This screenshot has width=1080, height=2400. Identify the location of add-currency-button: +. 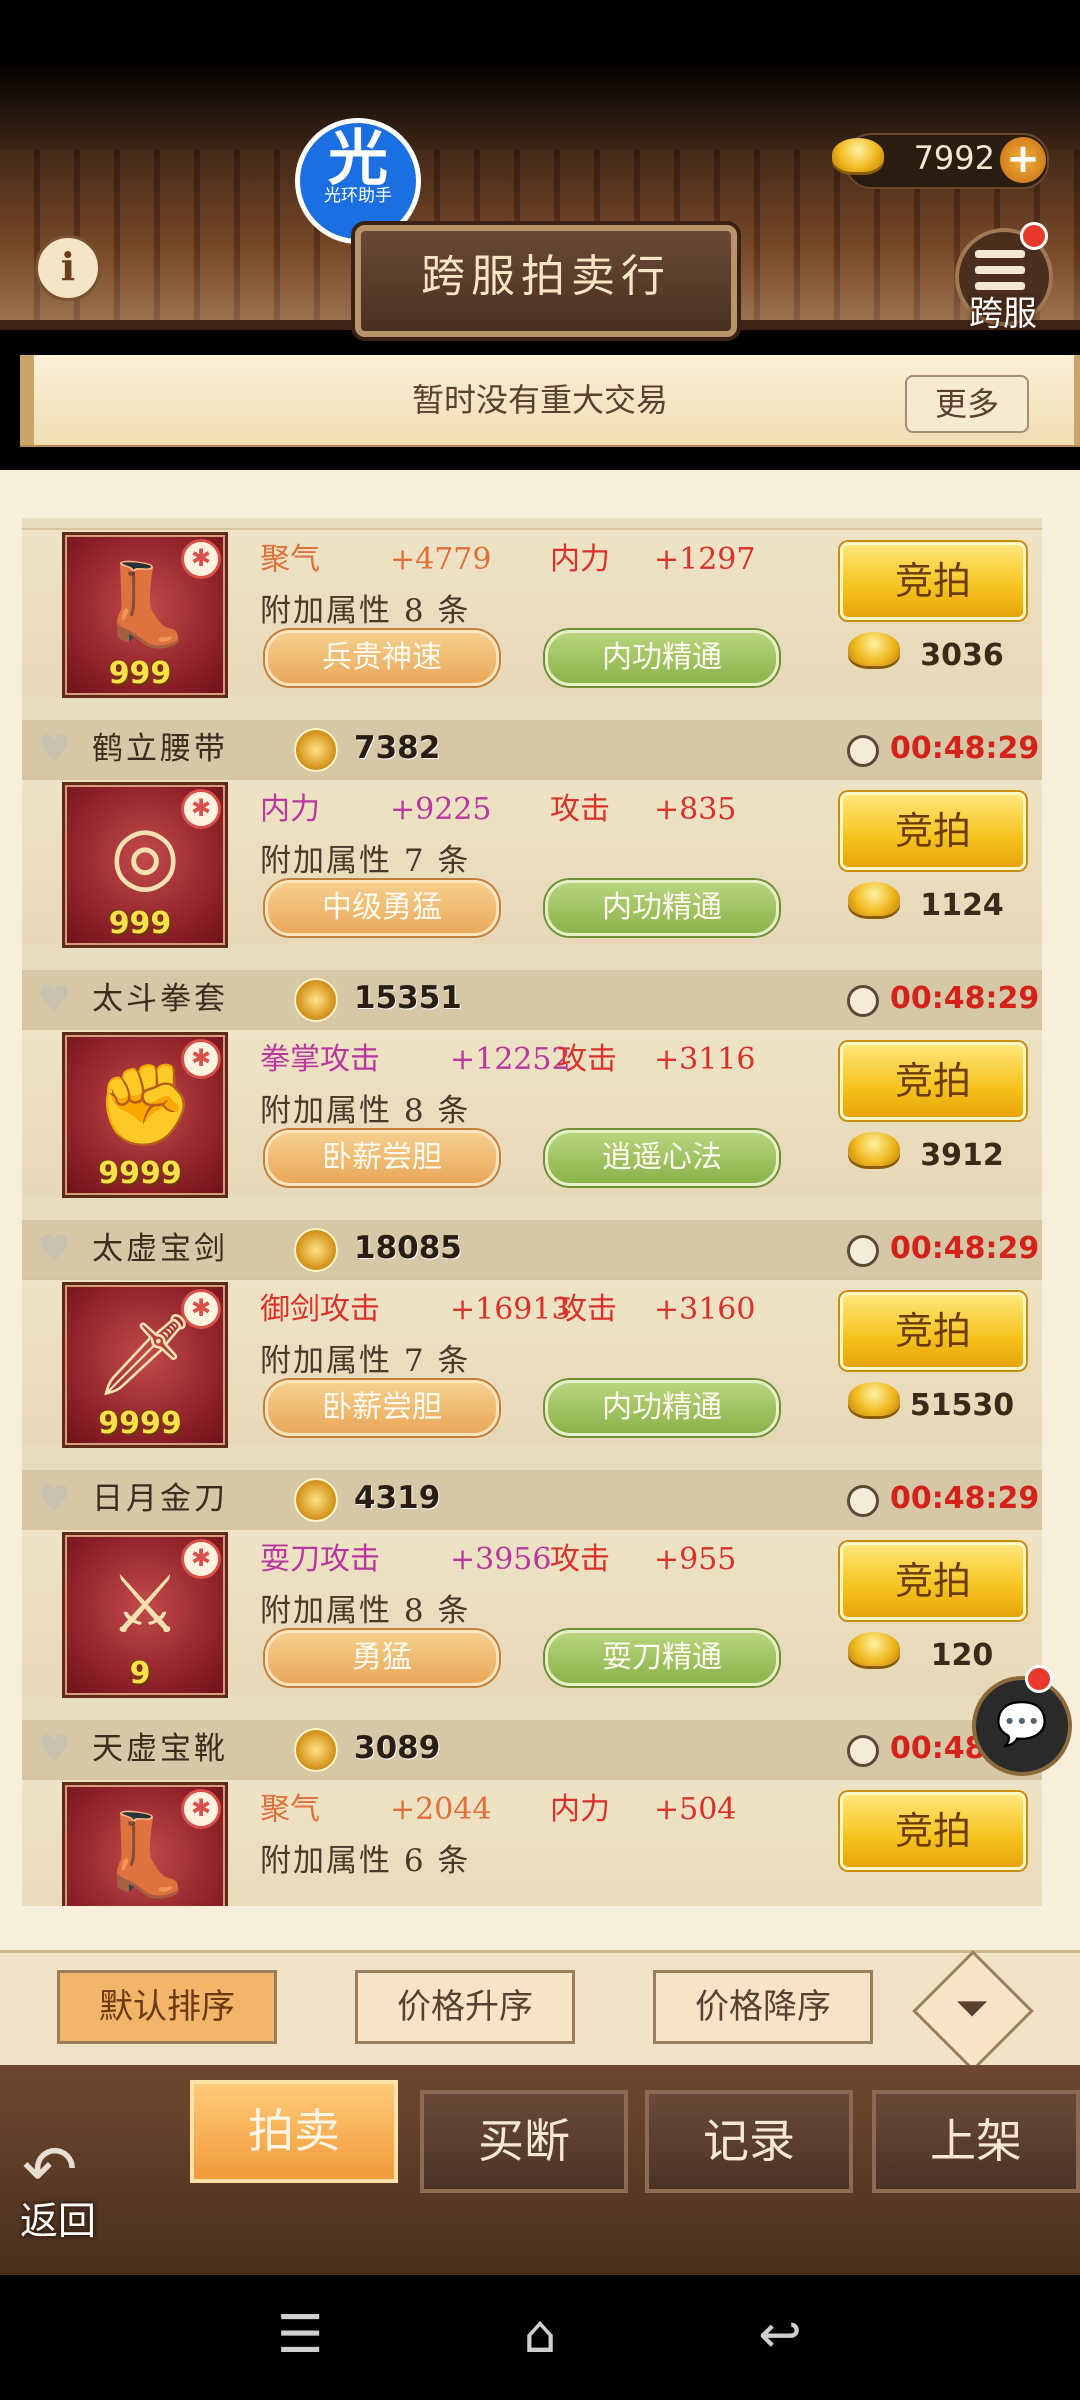
(1023, 160).